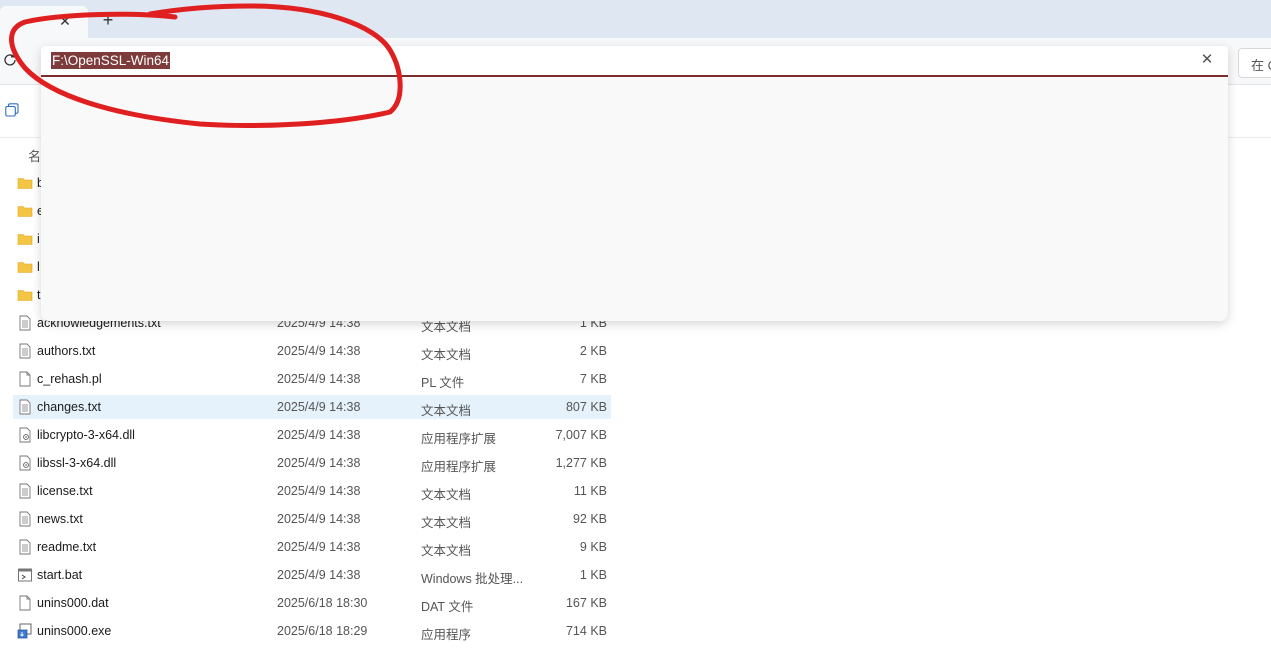 Image resolution: width=1271 pixels, height=655 pixels. Describe the element at coordinates (593, 351) in the screenshot. I see `file-size: 2 KB` at that location.